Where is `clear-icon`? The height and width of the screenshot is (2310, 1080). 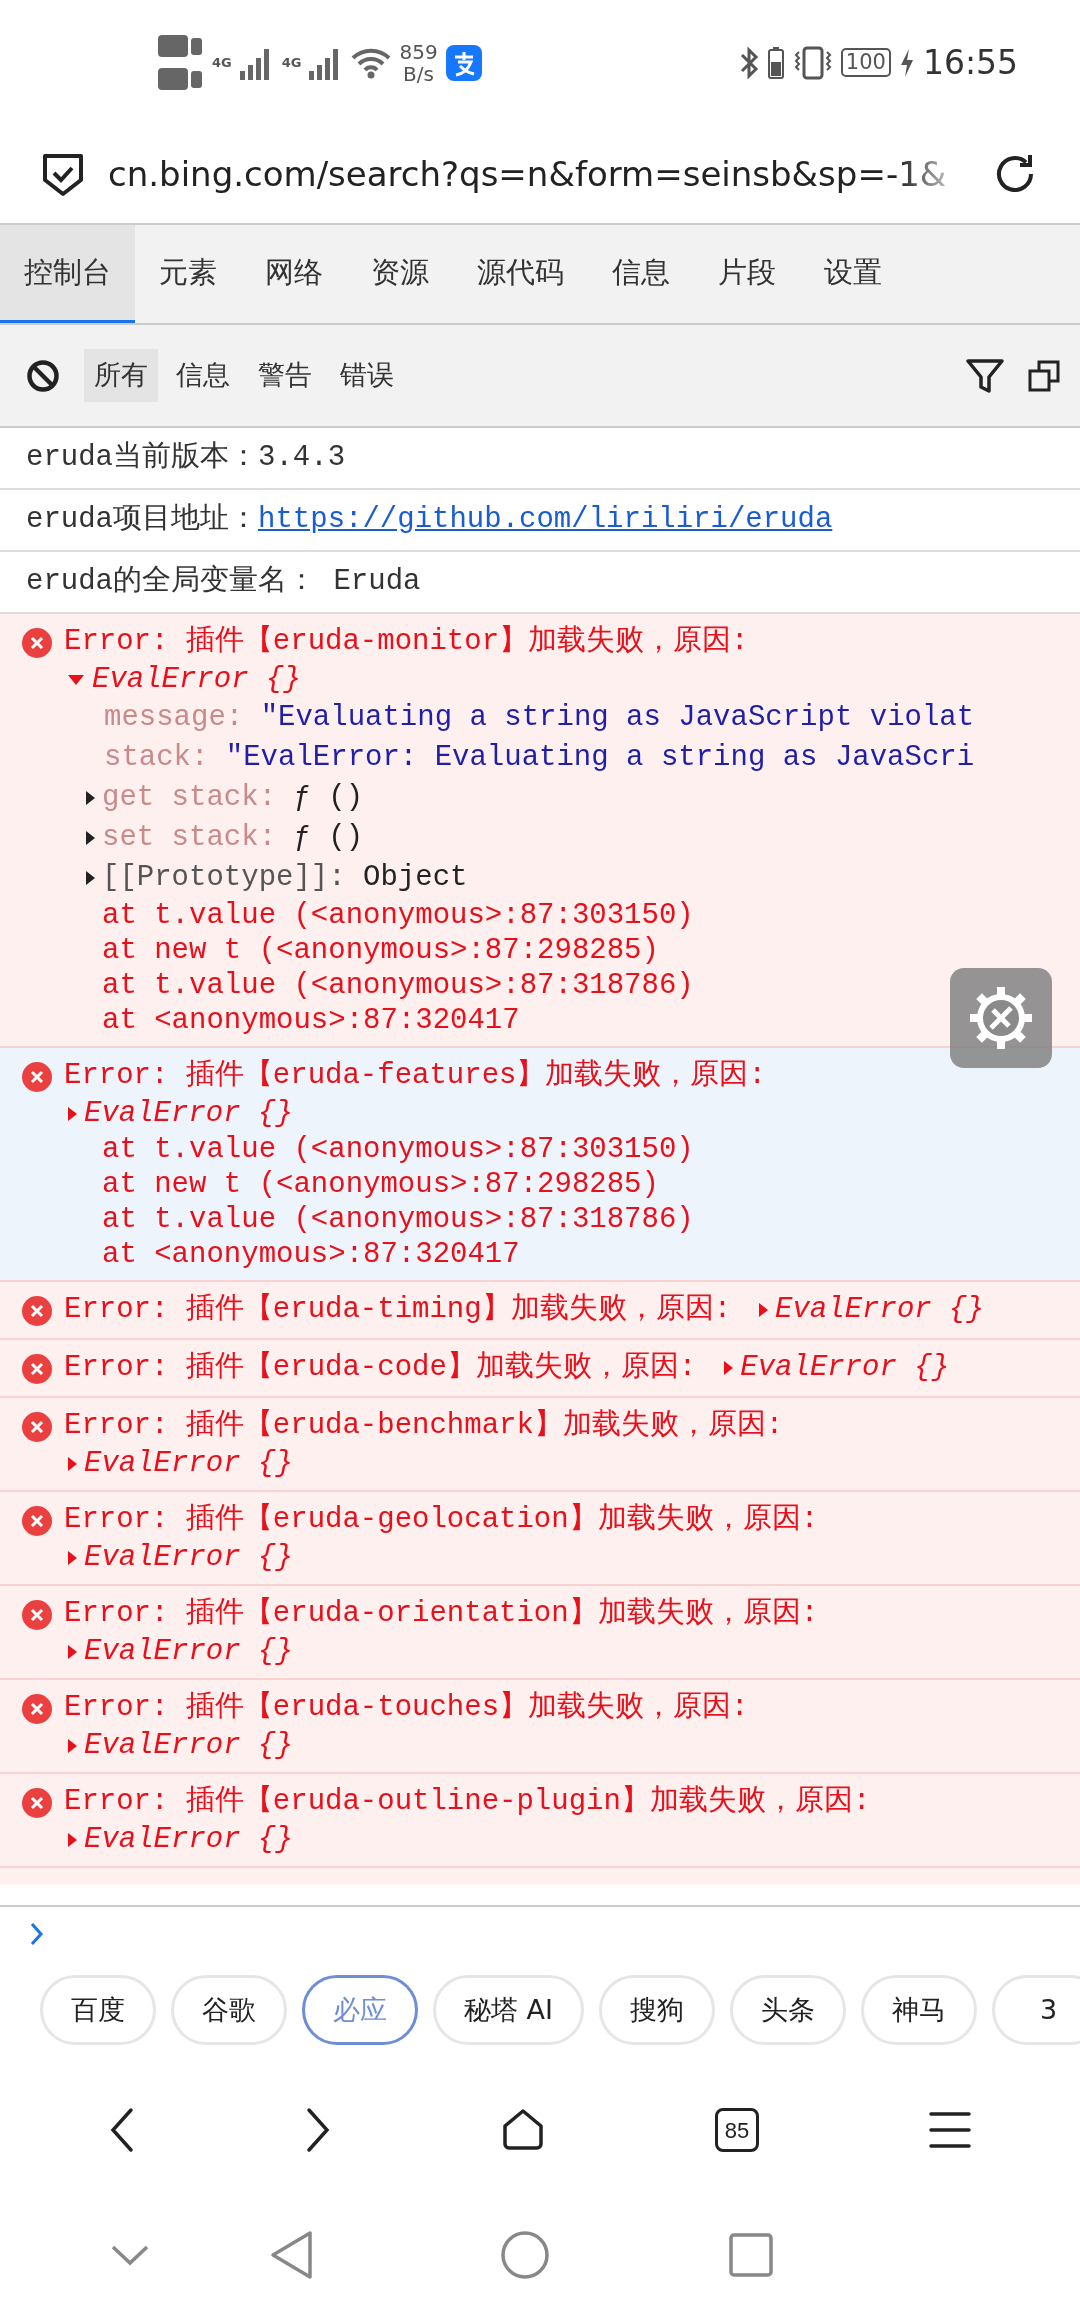 clear-icon is located at coordinates (43, 375).